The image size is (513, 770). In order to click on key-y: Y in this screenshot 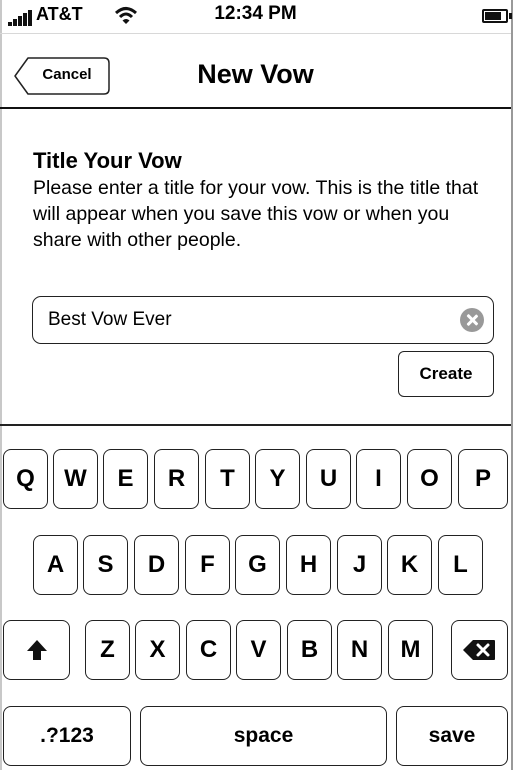, I will do `click(277, 479)`.